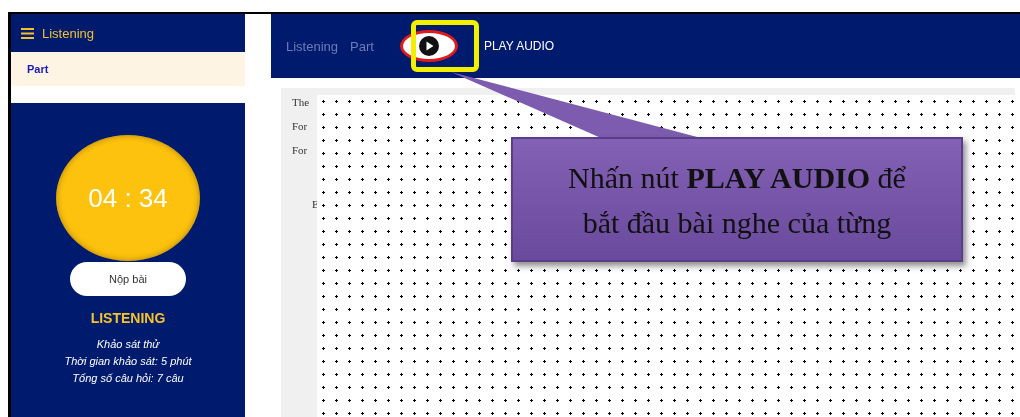  Describe the element at coordinates (128, 198) in the screenshot. I see `countdown-timer: 04 : 34` at that location.